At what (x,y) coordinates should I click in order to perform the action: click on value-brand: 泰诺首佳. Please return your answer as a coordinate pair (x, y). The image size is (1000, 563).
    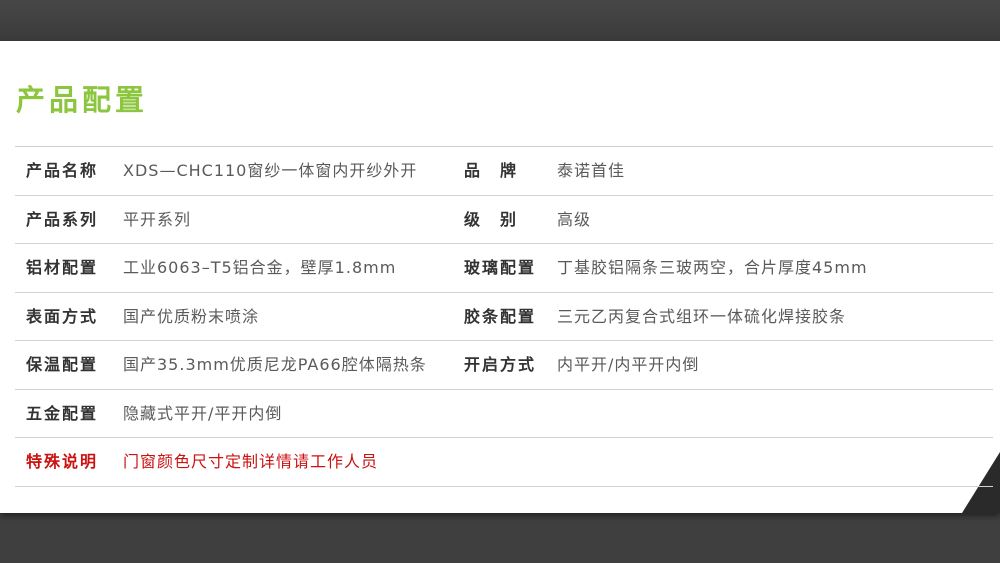
    Looking at the image, I should click on (591, 170).